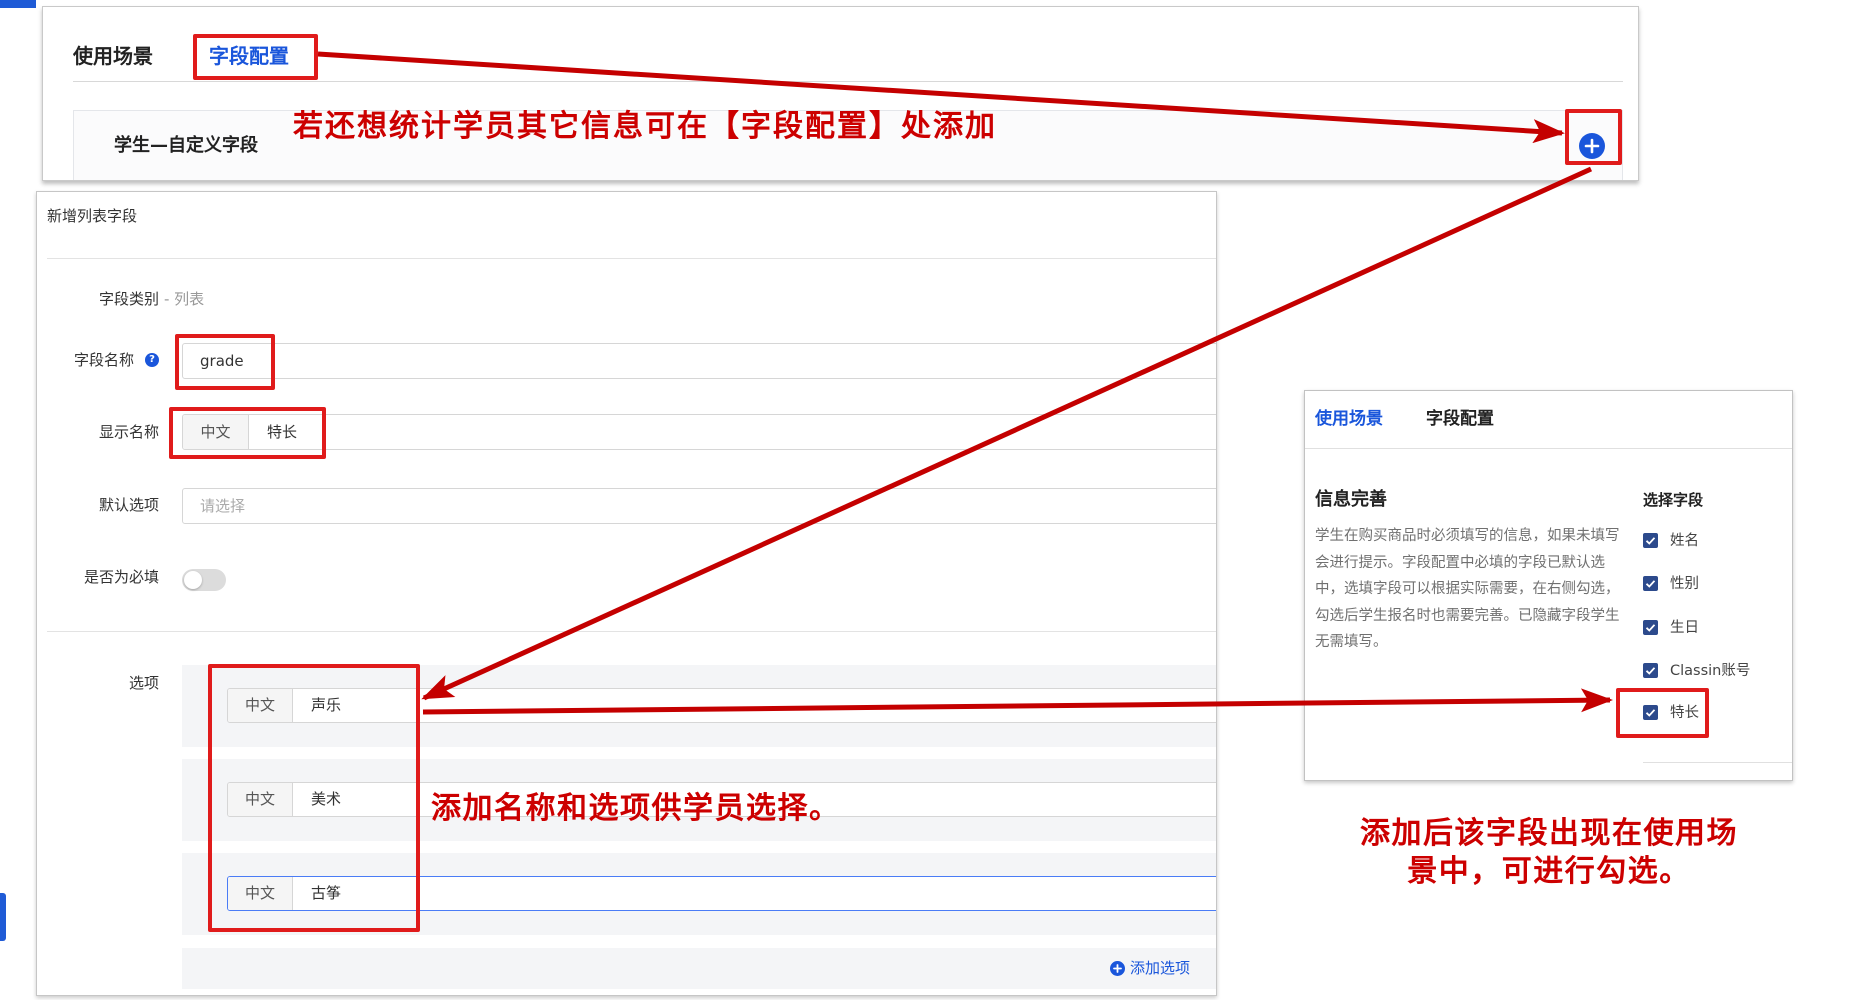 This screenshot has width=1868, height=1000. Describe the element at coordinates (1117, 968) in the screenshot. I see `plus-circle-icon` at that location.